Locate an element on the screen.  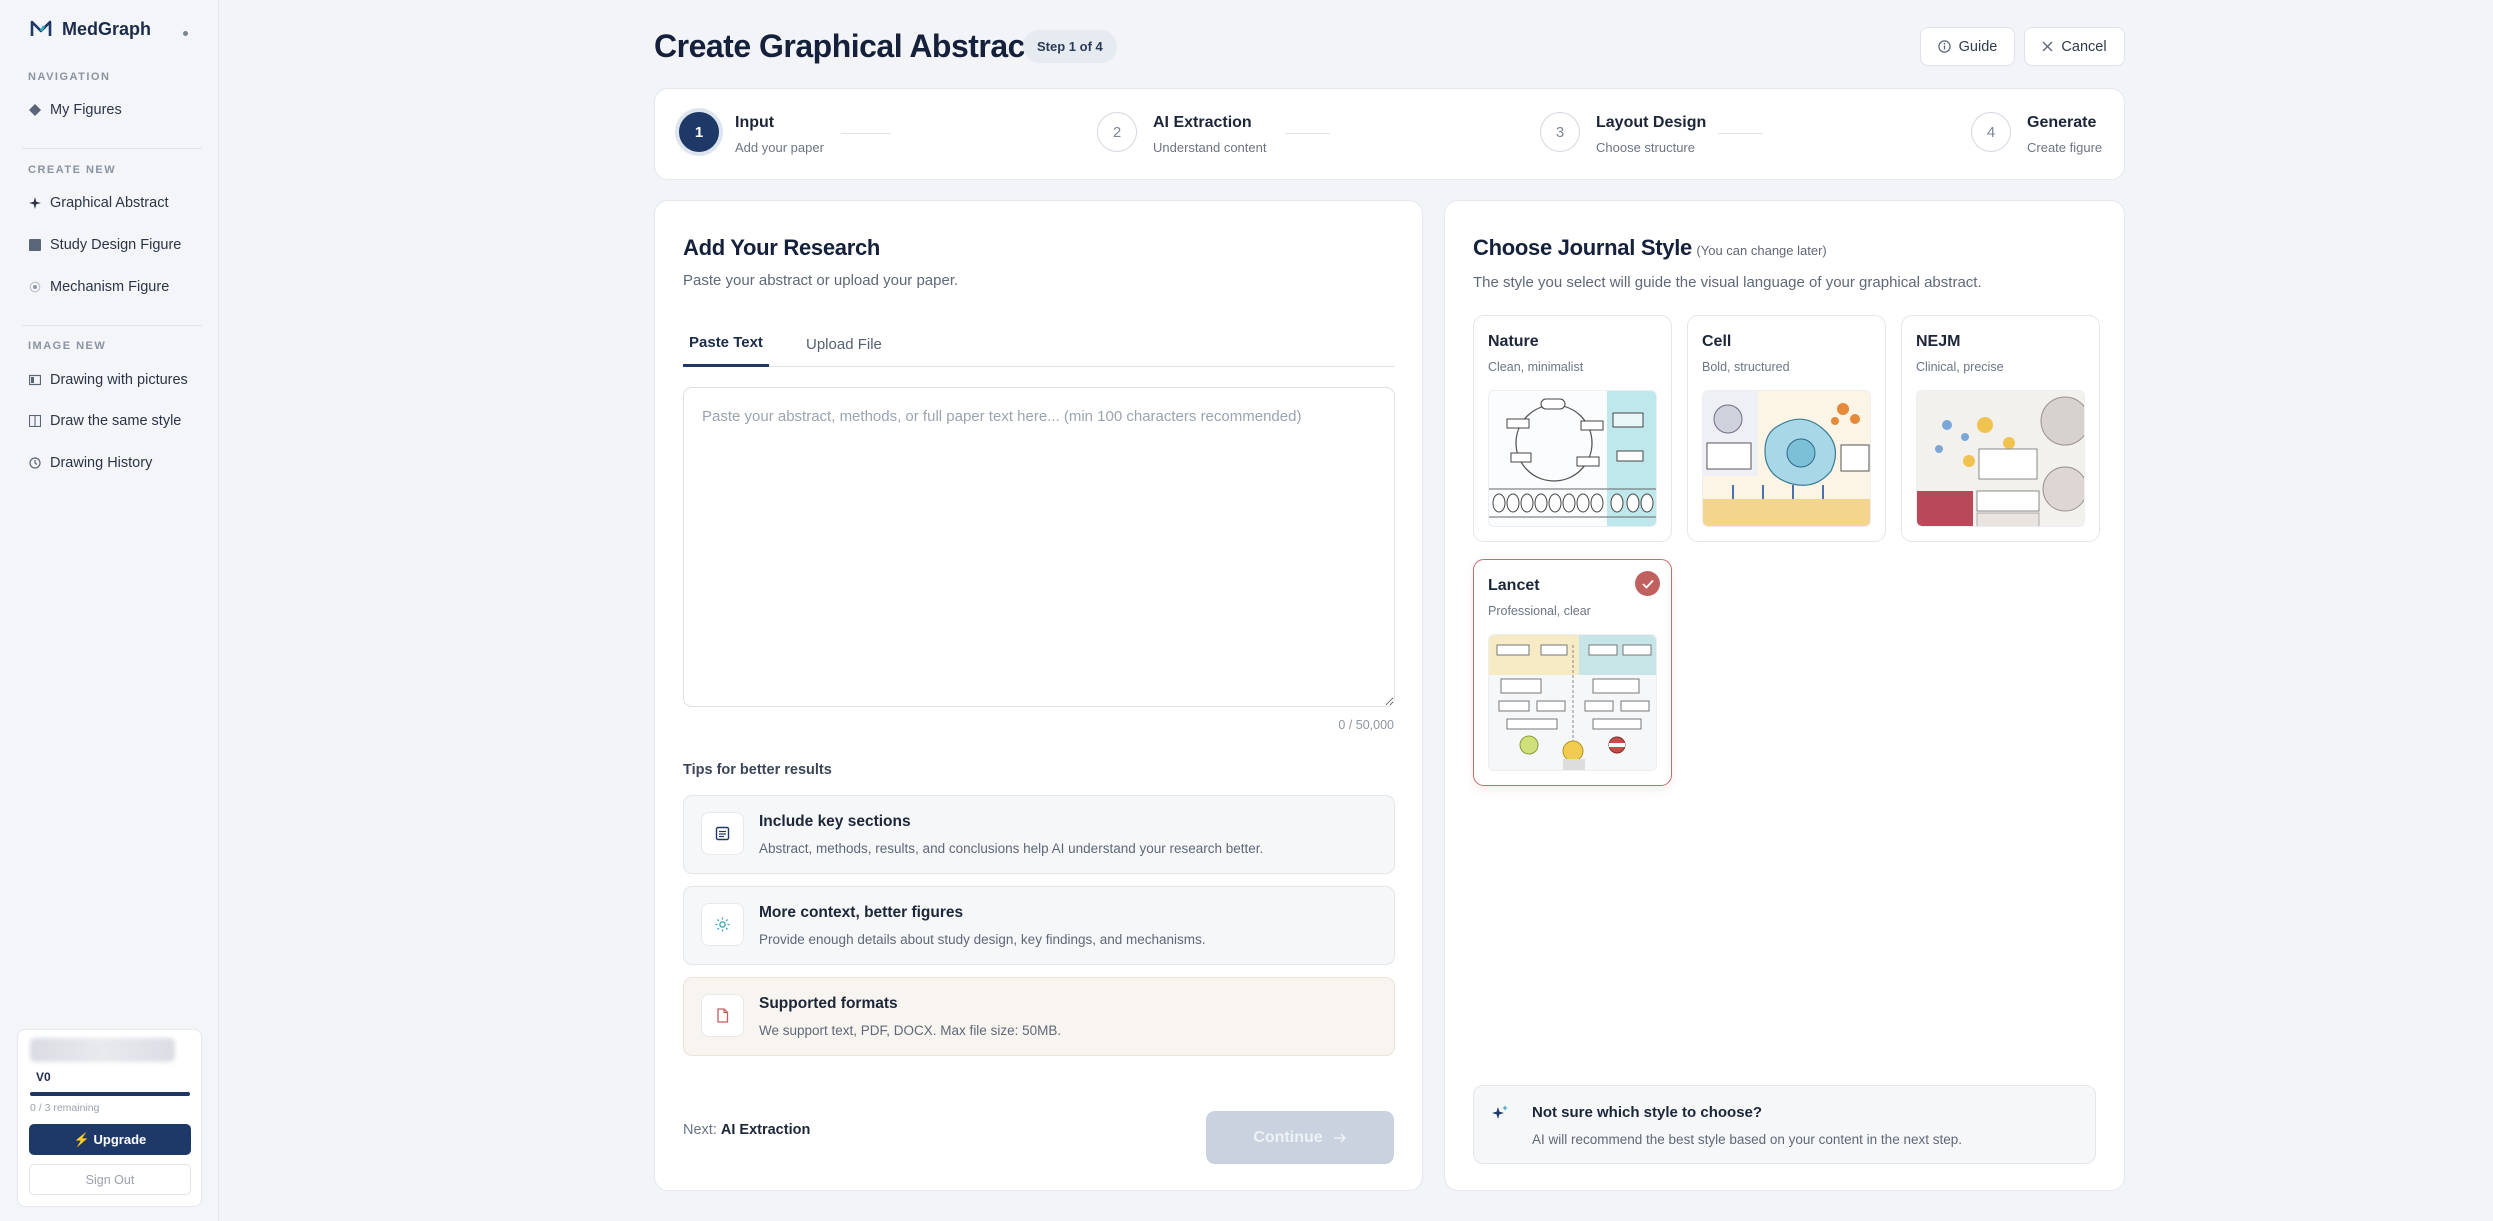
step-name: AI Extraction is located at coordinates (1202, 122).